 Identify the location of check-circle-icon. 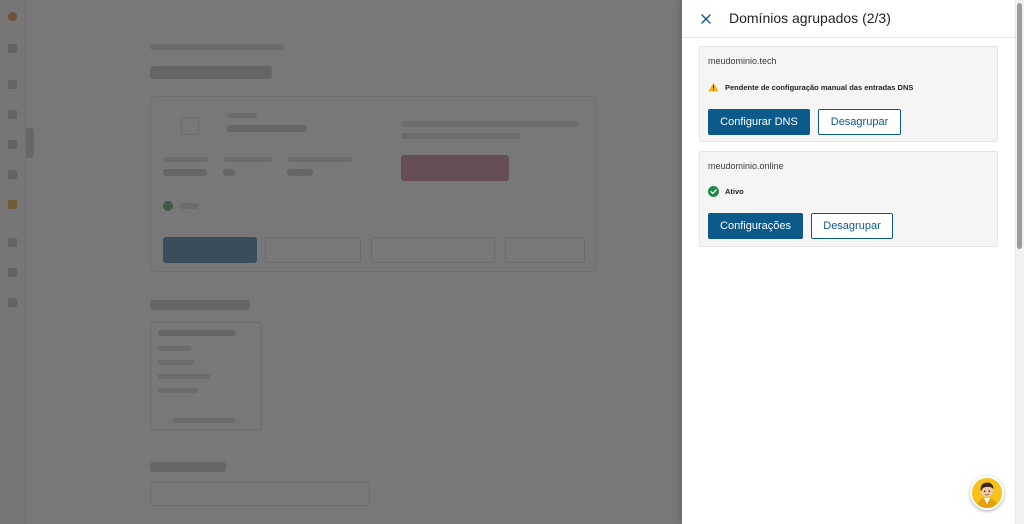
(713, 191).